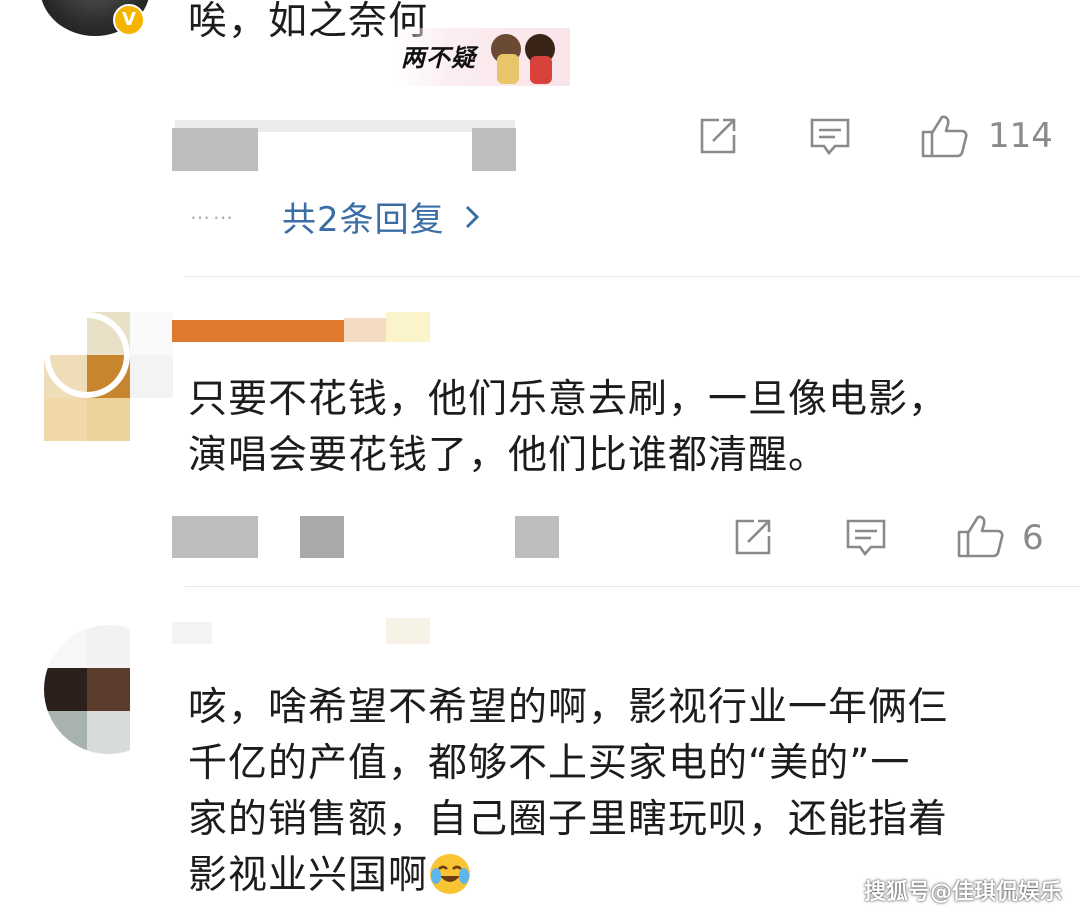 This screenshot has width=1080, height=914. Describe the element at coordinates (450, 874) in the screenshot. I see `crying-laughing-emoji` at that location.